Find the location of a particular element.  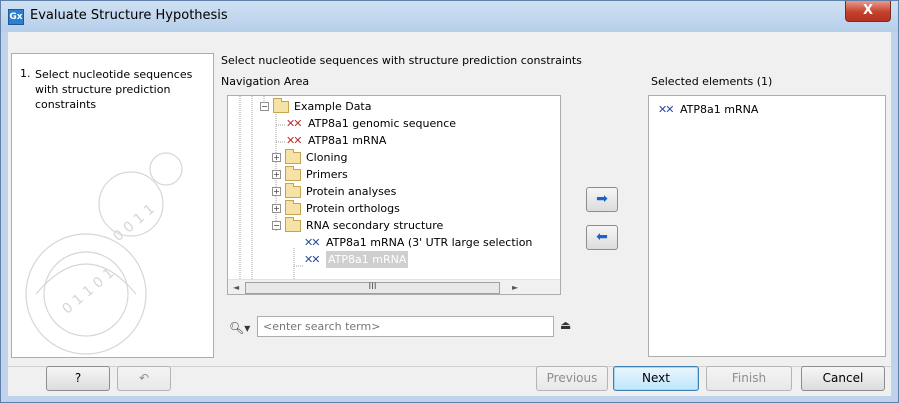

tree-item-label: Primers is located at coordinates (327, 174).